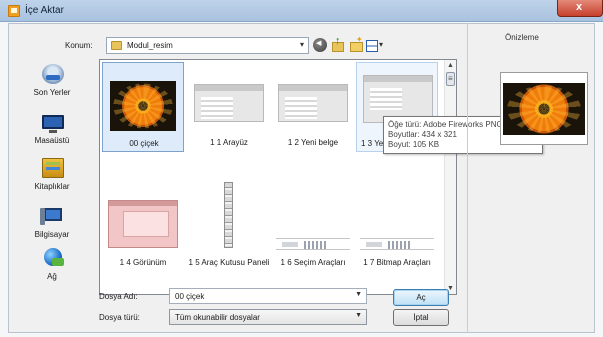 The image size is (603, 337). I want to click on filetype-value: Tüm okunabilir dosyalar, so click(217, 317).